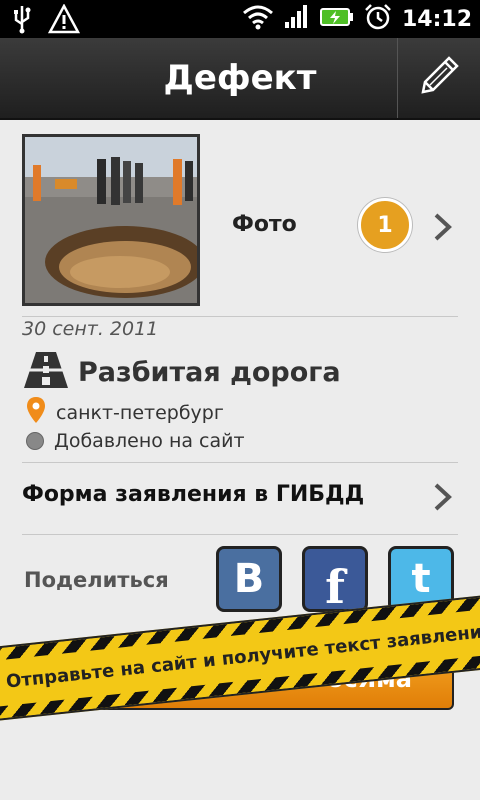 This screenshot has width=480, height=800. What do you see at coordinates (264, 224) in the screenshot?
I see `photo-label: Фото` at bounding box center [264, 224].